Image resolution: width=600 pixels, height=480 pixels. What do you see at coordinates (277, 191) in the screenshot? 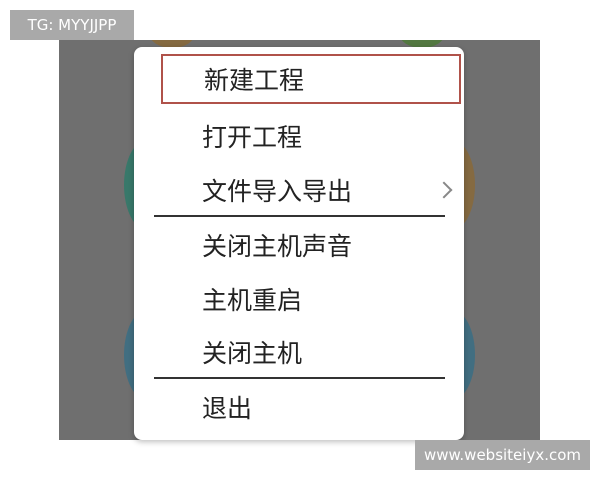
I see `menu-item-label: 文件导入导出` at bounding box center [277, 191].